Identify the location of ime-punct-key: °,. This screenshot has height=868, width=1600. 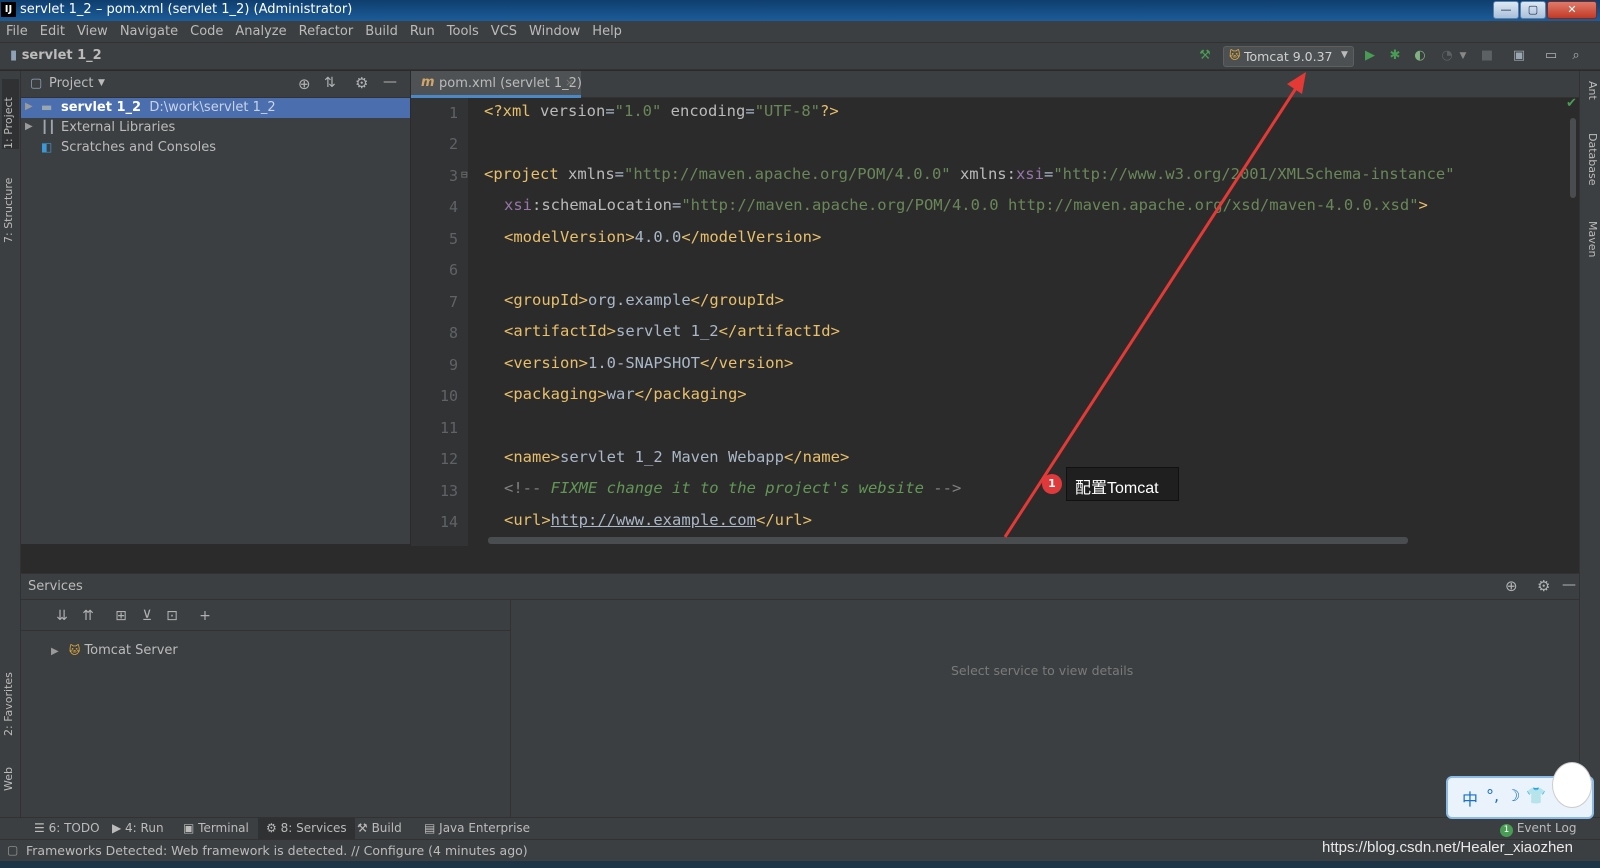
(1492, 795).